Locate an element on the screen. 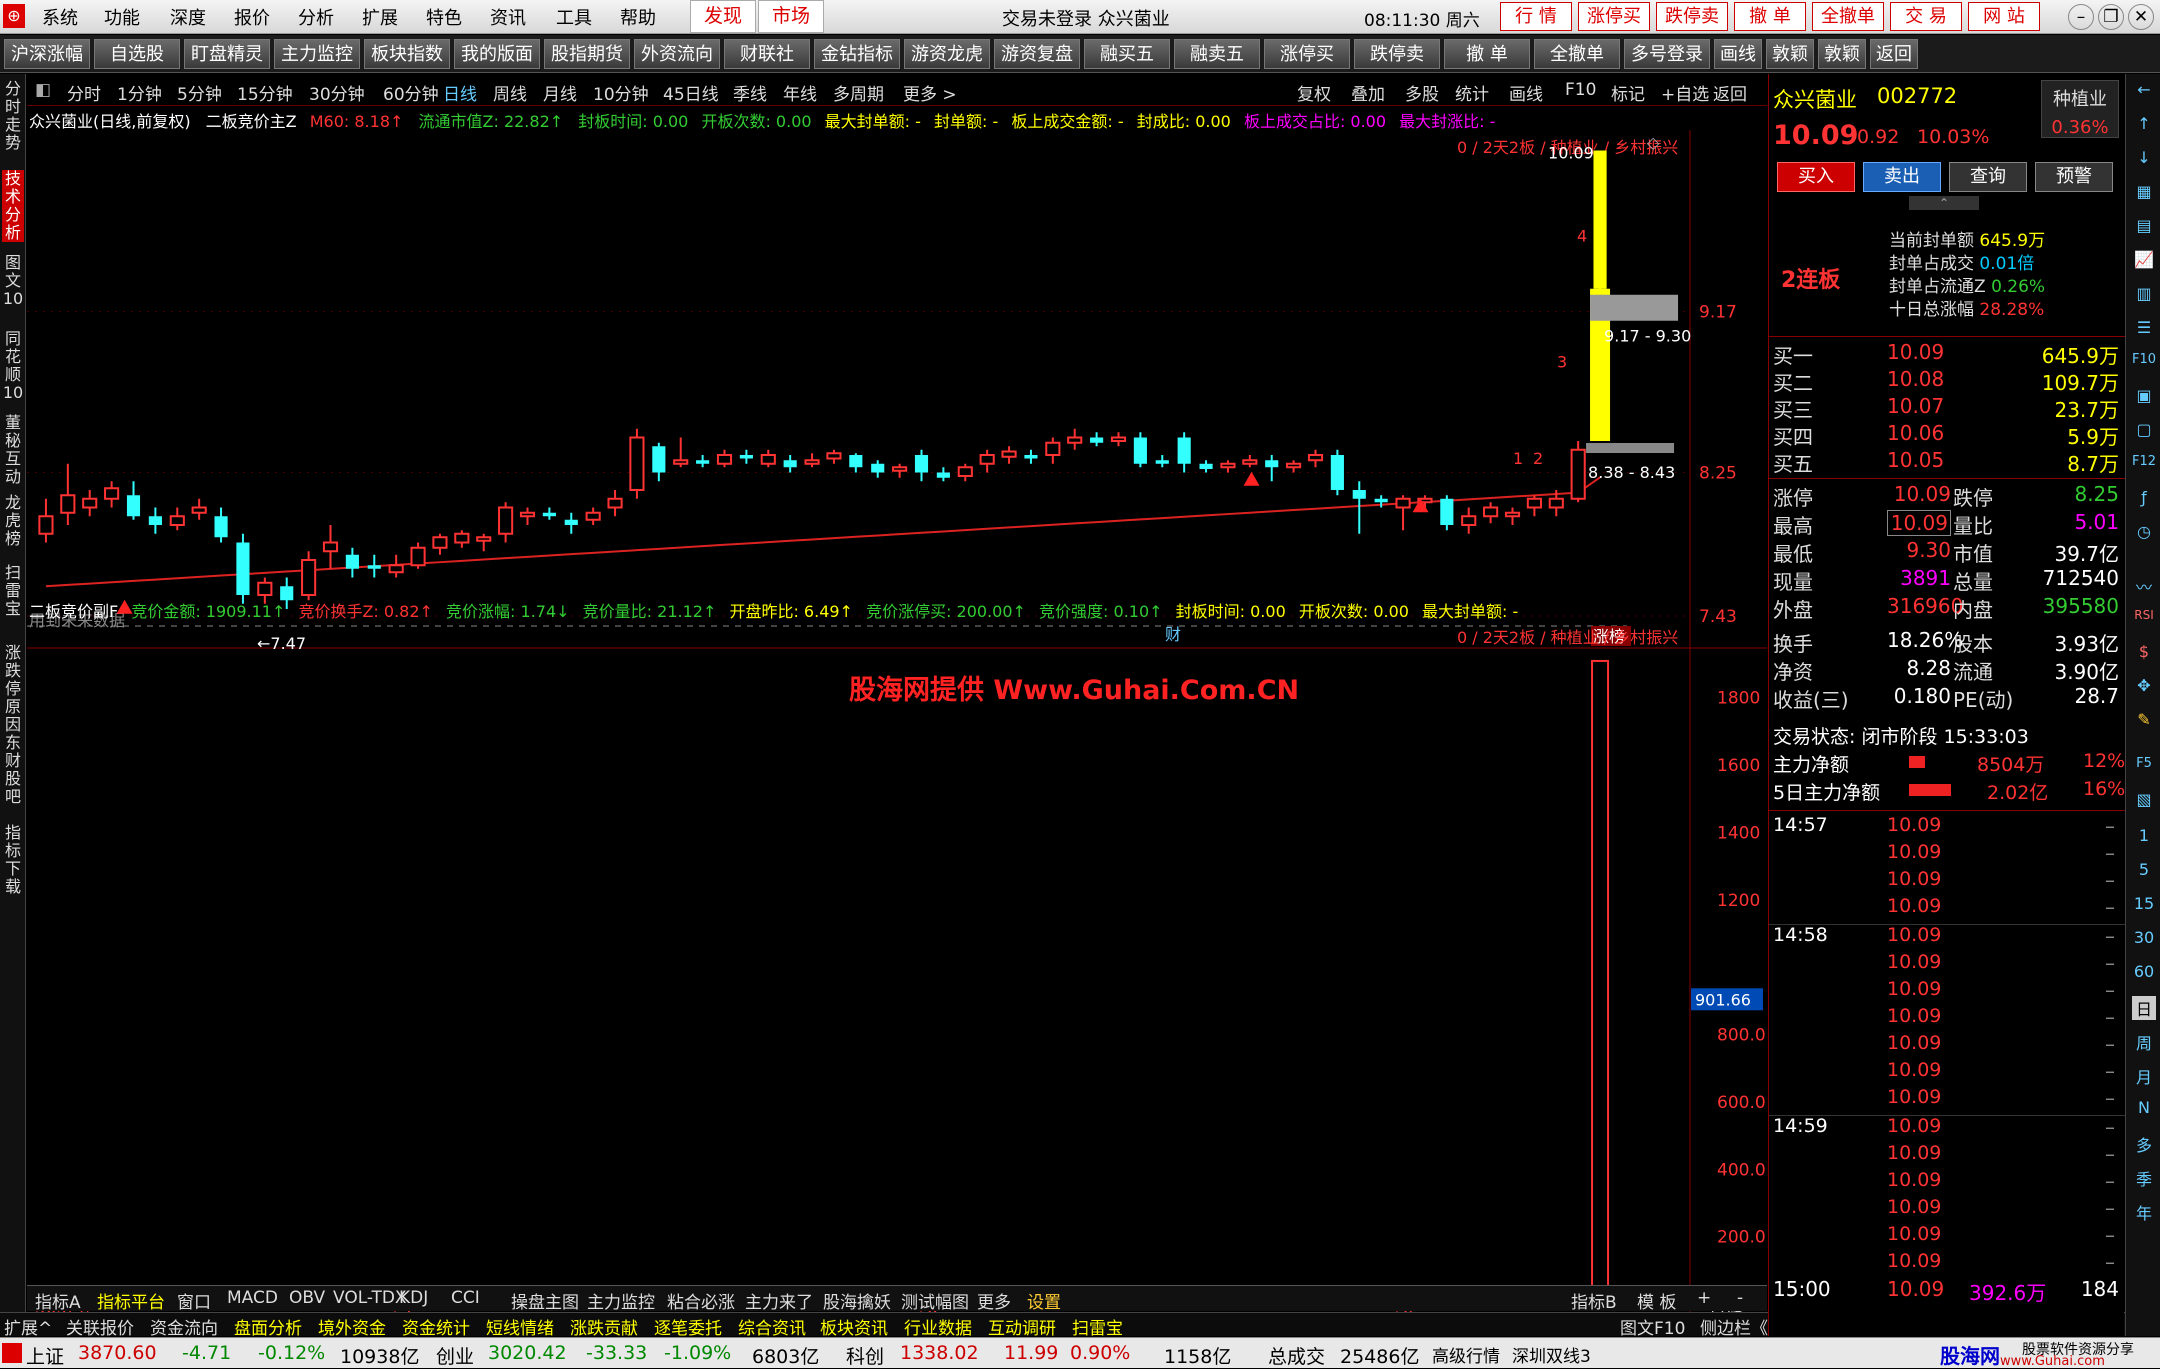 This screenshot has width=2160, height=1369. kline-icon: ▥ is located at coordinates (2144, 293).